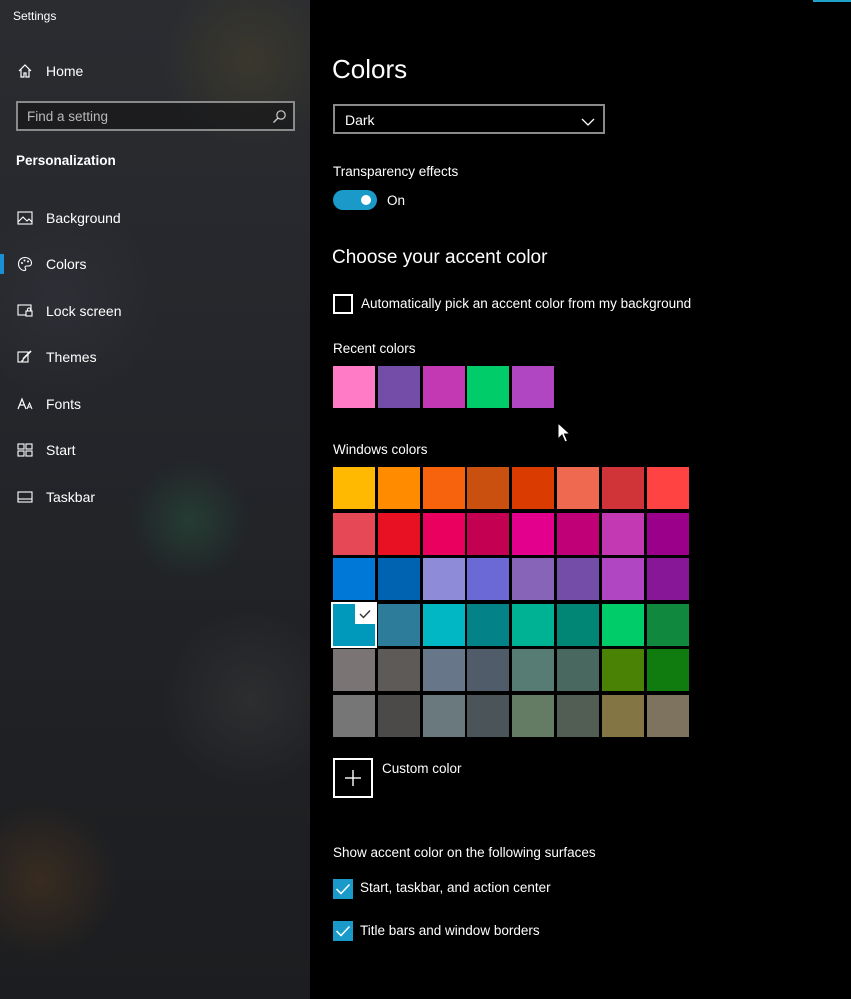 This screenshot has width=851, height=999. What do you see at coordinates (61, 450) in the screenshot?
I see `sidebar-item-label: Start` at bounding box center [61, 450].